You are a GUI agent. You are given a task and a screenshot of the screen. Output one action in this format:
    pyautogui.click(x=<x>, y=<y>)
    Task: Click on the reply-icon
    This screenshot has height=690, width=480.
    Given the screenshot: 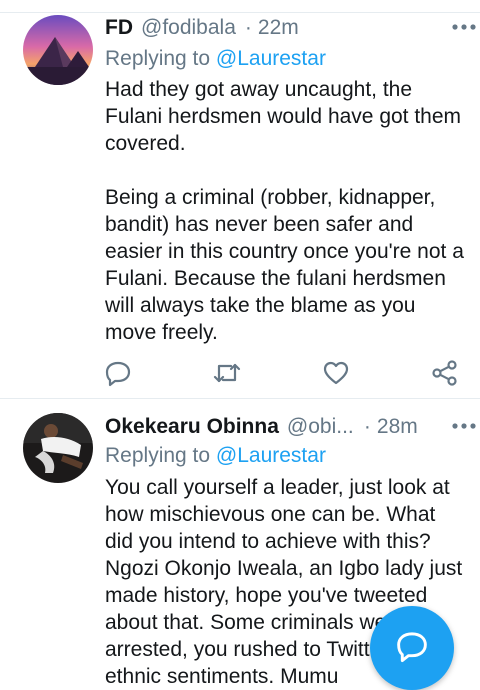 What is the action you would take?
    pyautogui.click(x=118, y=373)
    